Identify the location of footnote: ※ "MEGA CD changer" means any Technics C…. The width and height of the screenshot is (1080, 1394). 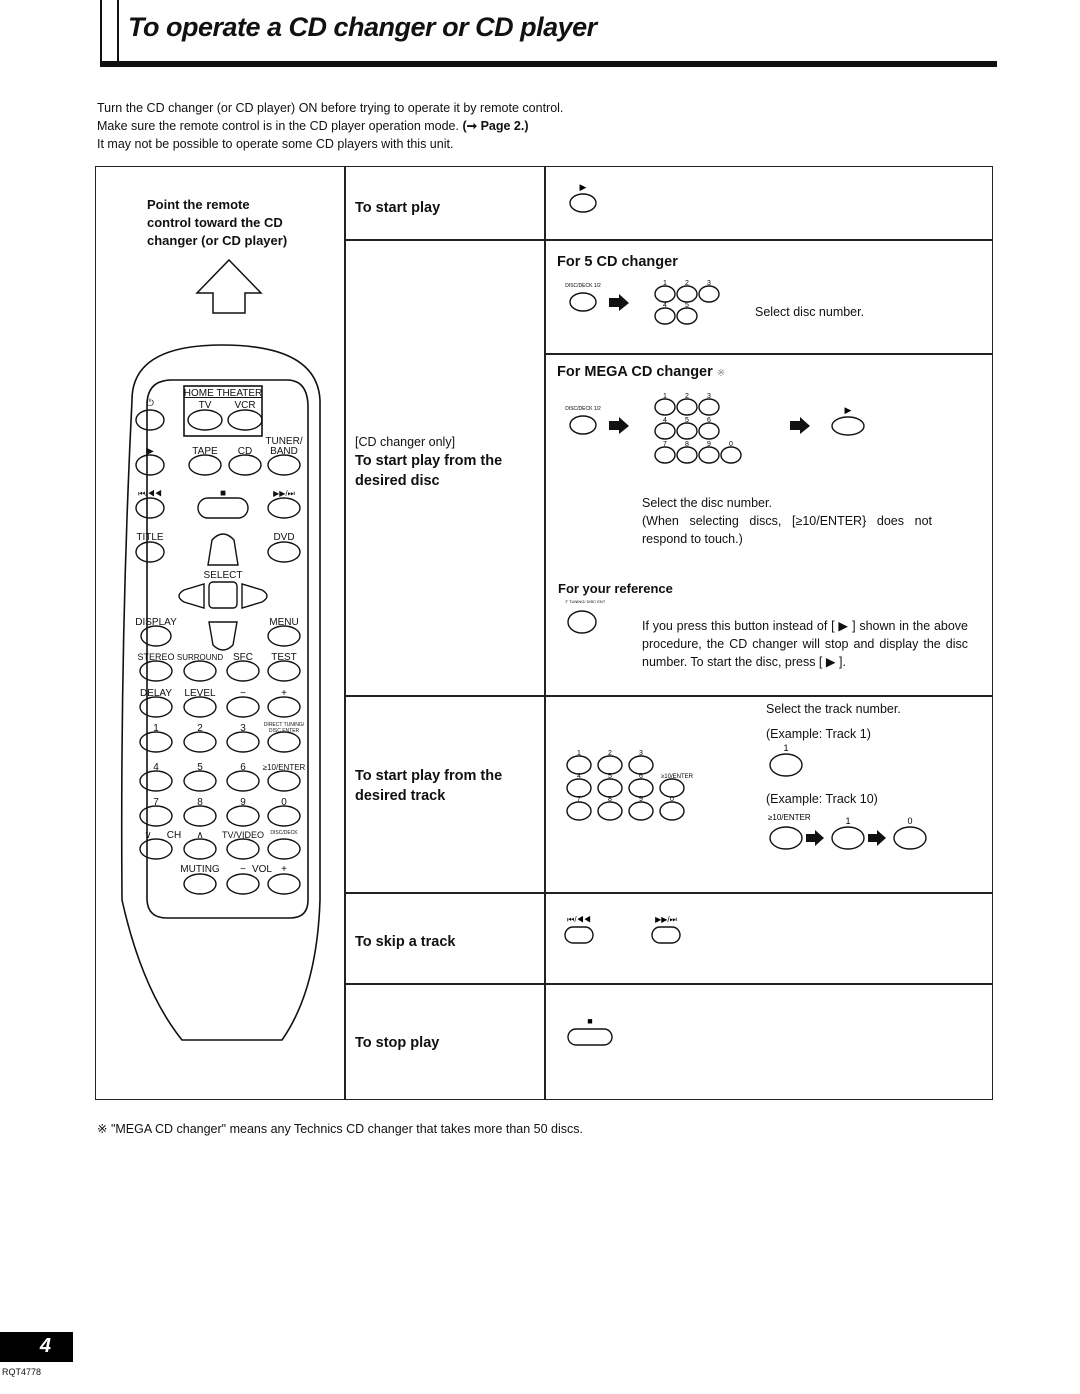
(340, 1129).